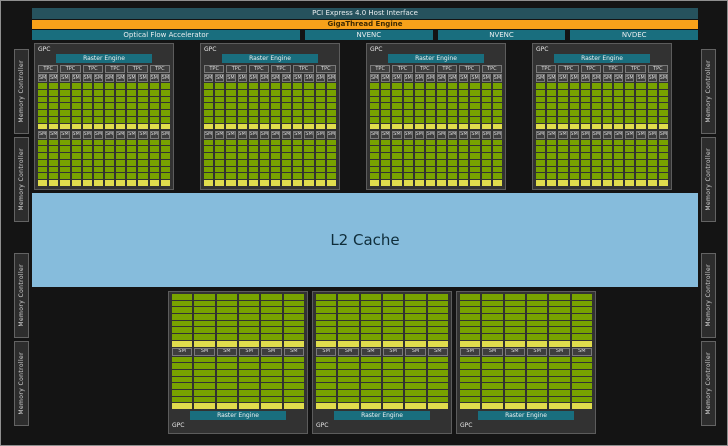 This screenshot has height=446, width=728. What do you see at coordinates (501, 35) in the screenshot?
I see `media-engine-nvenc-bar: NVENC` at bounding box center [501, 35].